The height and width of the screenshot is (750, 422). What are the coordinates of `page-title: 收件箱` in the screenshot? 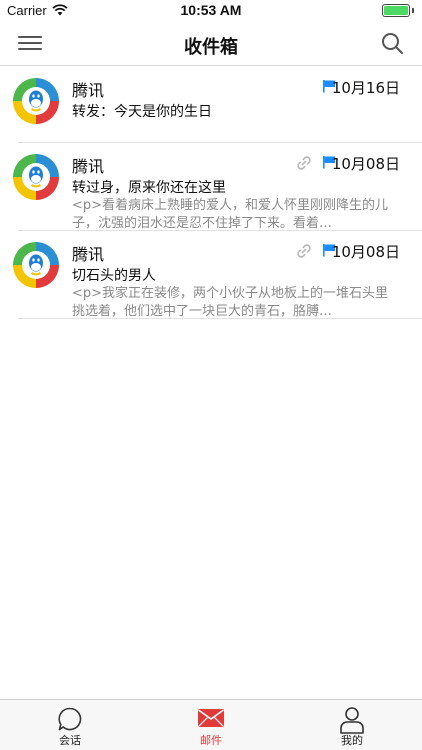 It's located at (211, 47).